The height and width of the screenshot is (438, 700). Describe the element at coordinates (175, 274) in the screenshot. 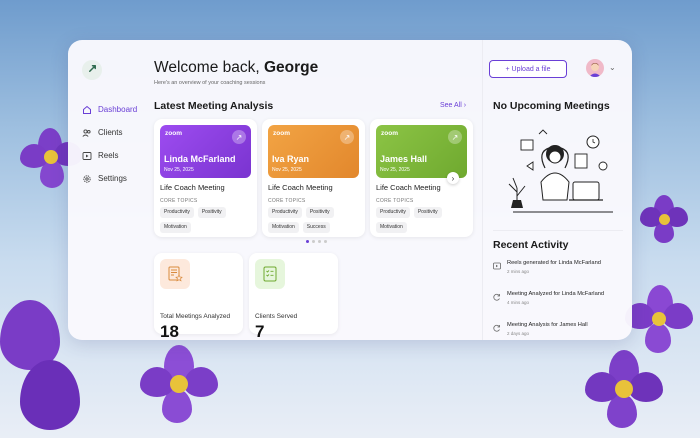

I see `document-star-icon` at that location.